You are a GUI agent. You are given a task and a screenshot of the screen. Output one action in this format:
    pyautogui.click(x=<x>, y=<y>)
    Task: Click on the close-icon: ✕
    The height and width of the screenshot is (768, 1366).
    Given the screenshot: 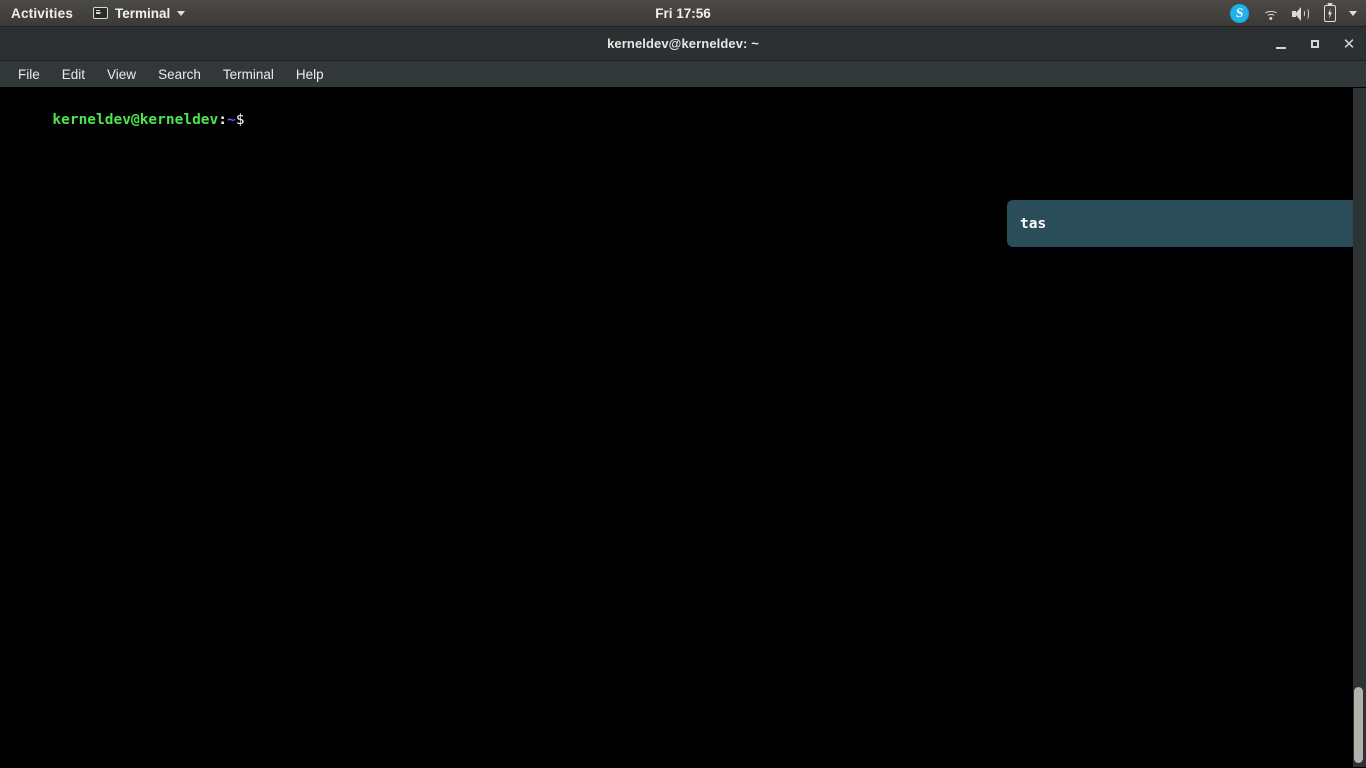 What is the action you would take?
    pyautogui.click(x=1349, y=44)
    